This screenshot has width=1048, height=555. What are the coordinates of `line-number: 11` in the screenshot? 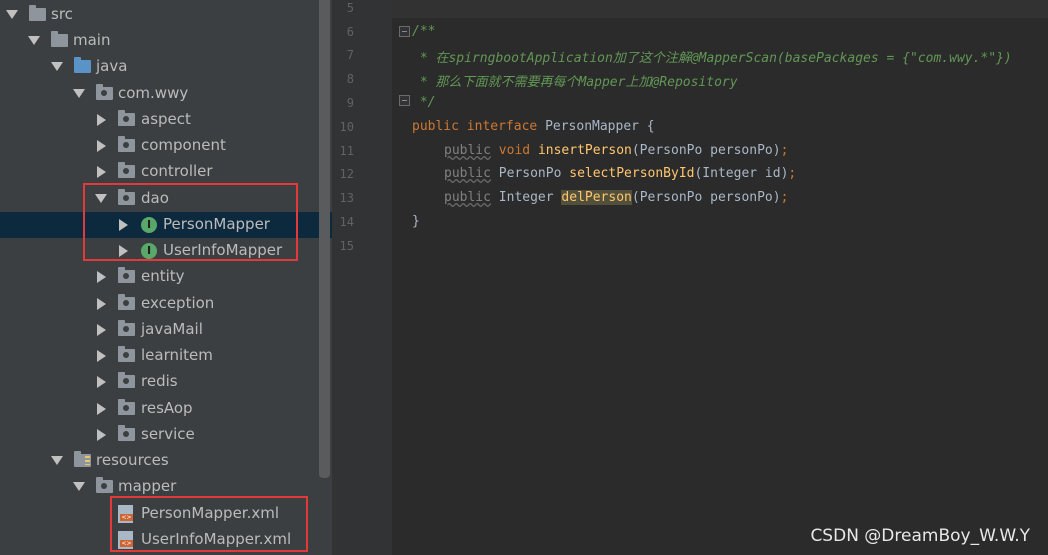 It's located at (346, 151).